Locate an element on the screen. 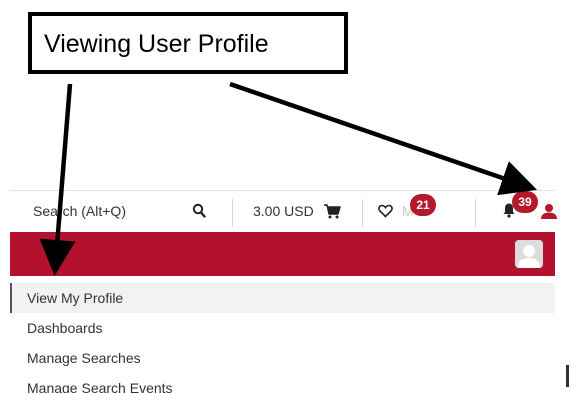  user-icon is located at coordinates (549, 213).